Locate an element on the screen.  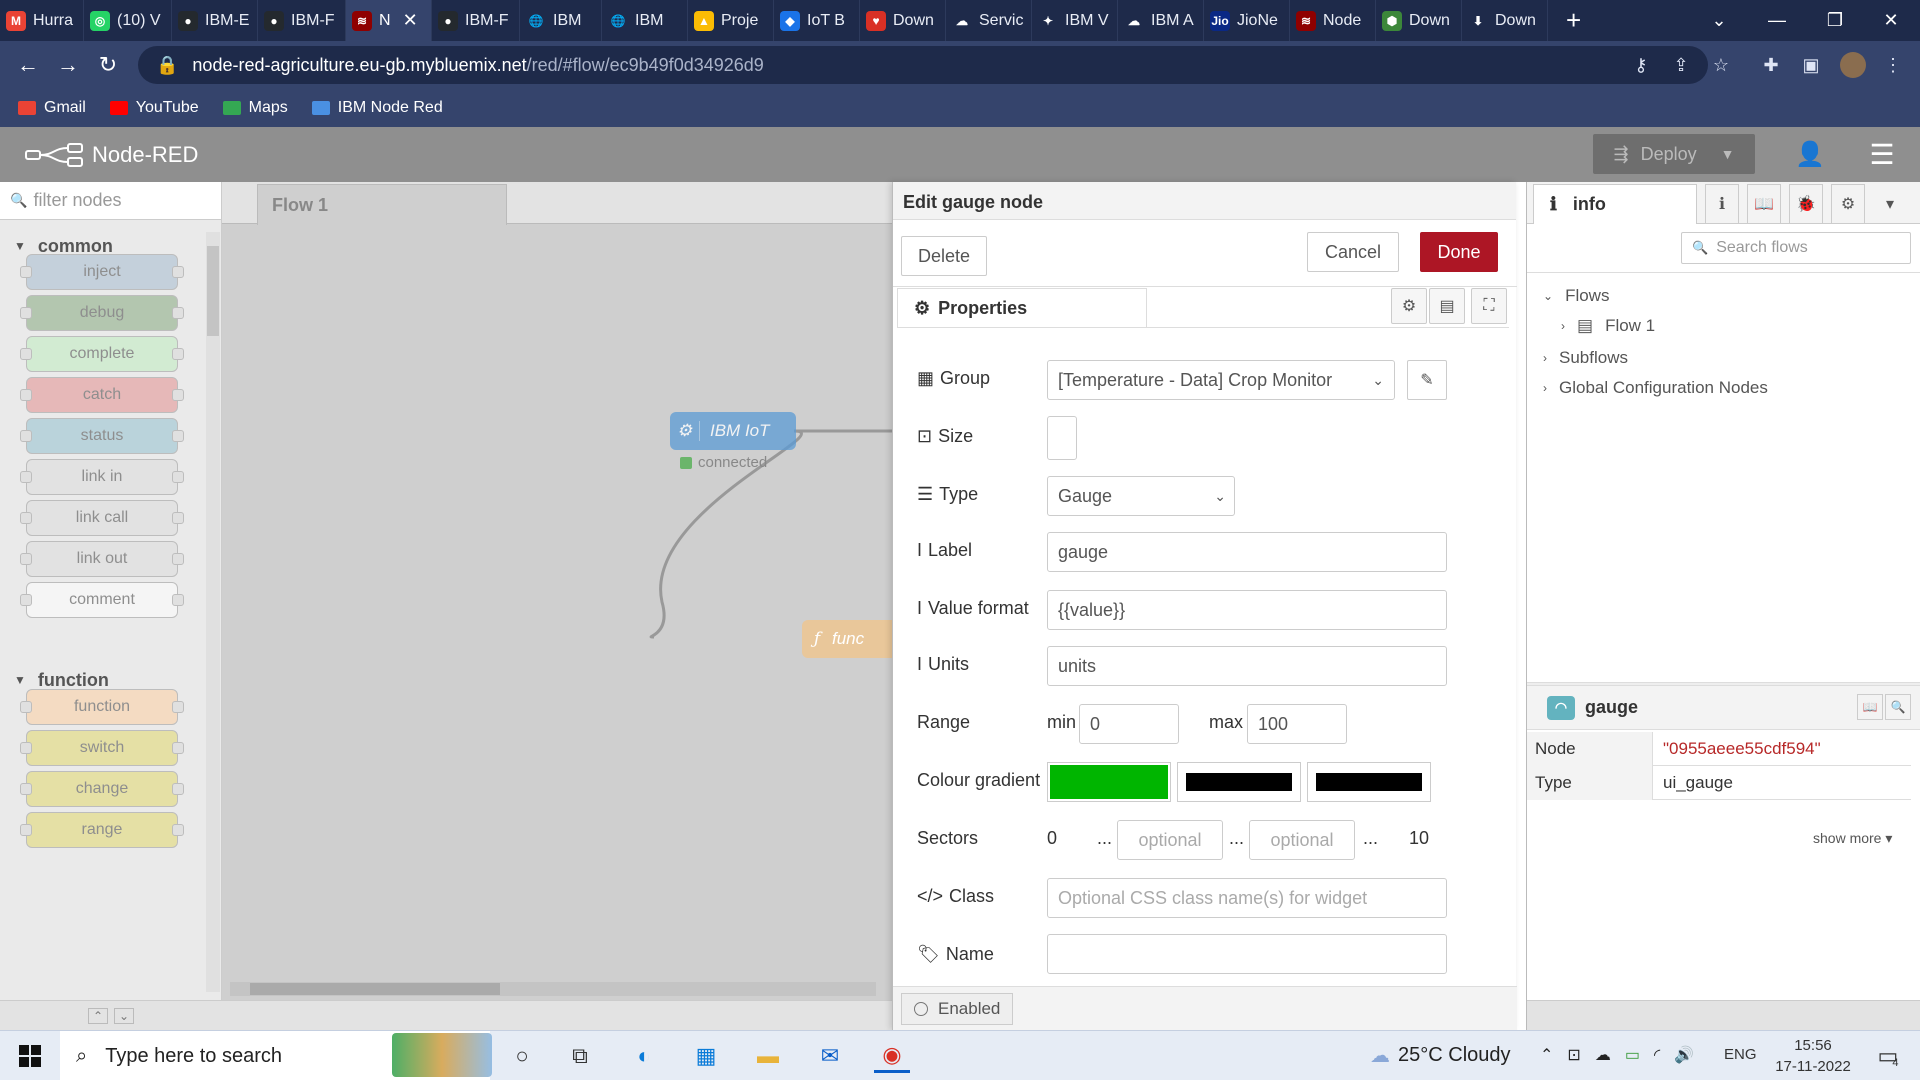
onedrive-icon: ☁ is located at coordinates (1603, 1055).